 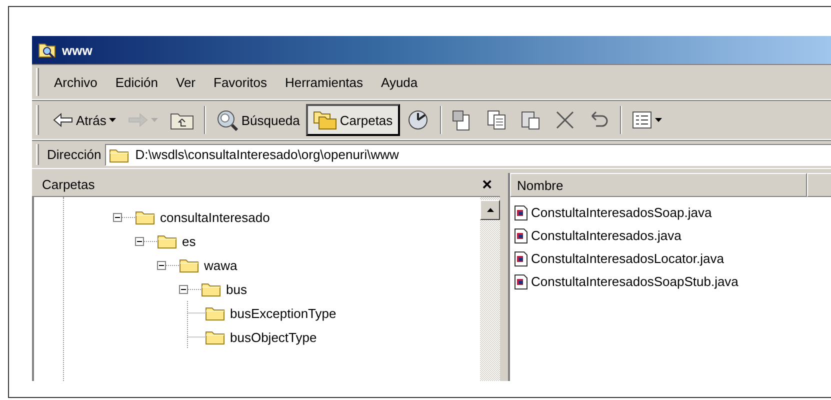 I want to click on menu-item: Ver, so click(x=188, y=82).